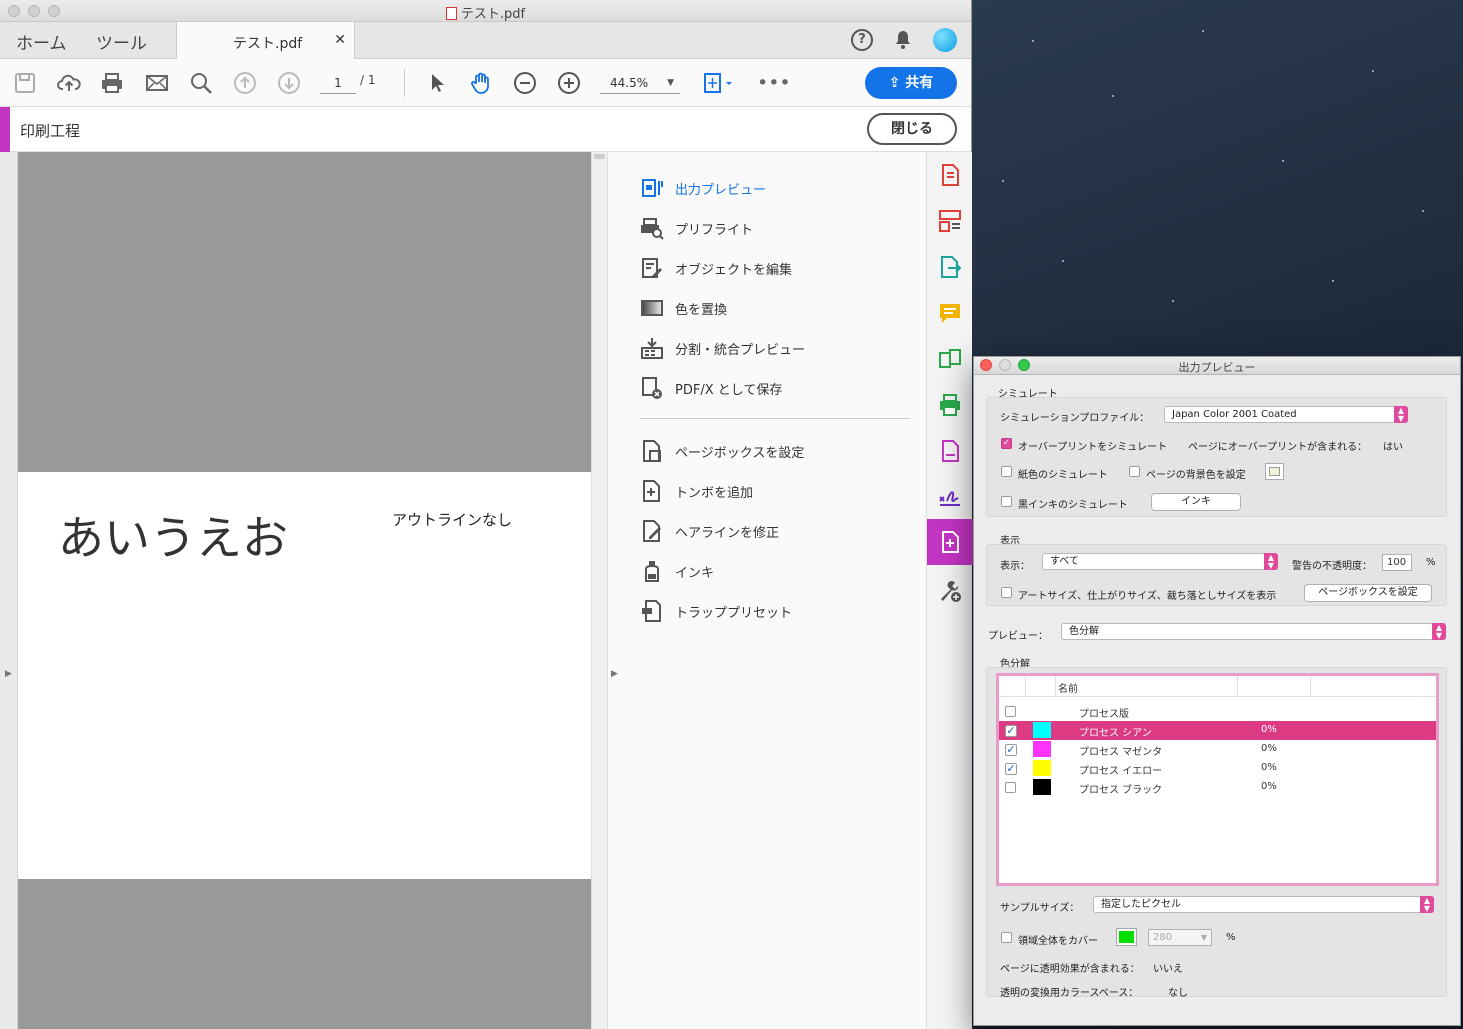 This screenshot has height=1029, width=1463. What do you see at coordinates (304, 954) in the screenshot?
I see `gray-area-bottom` at bounding box center [304, 954].